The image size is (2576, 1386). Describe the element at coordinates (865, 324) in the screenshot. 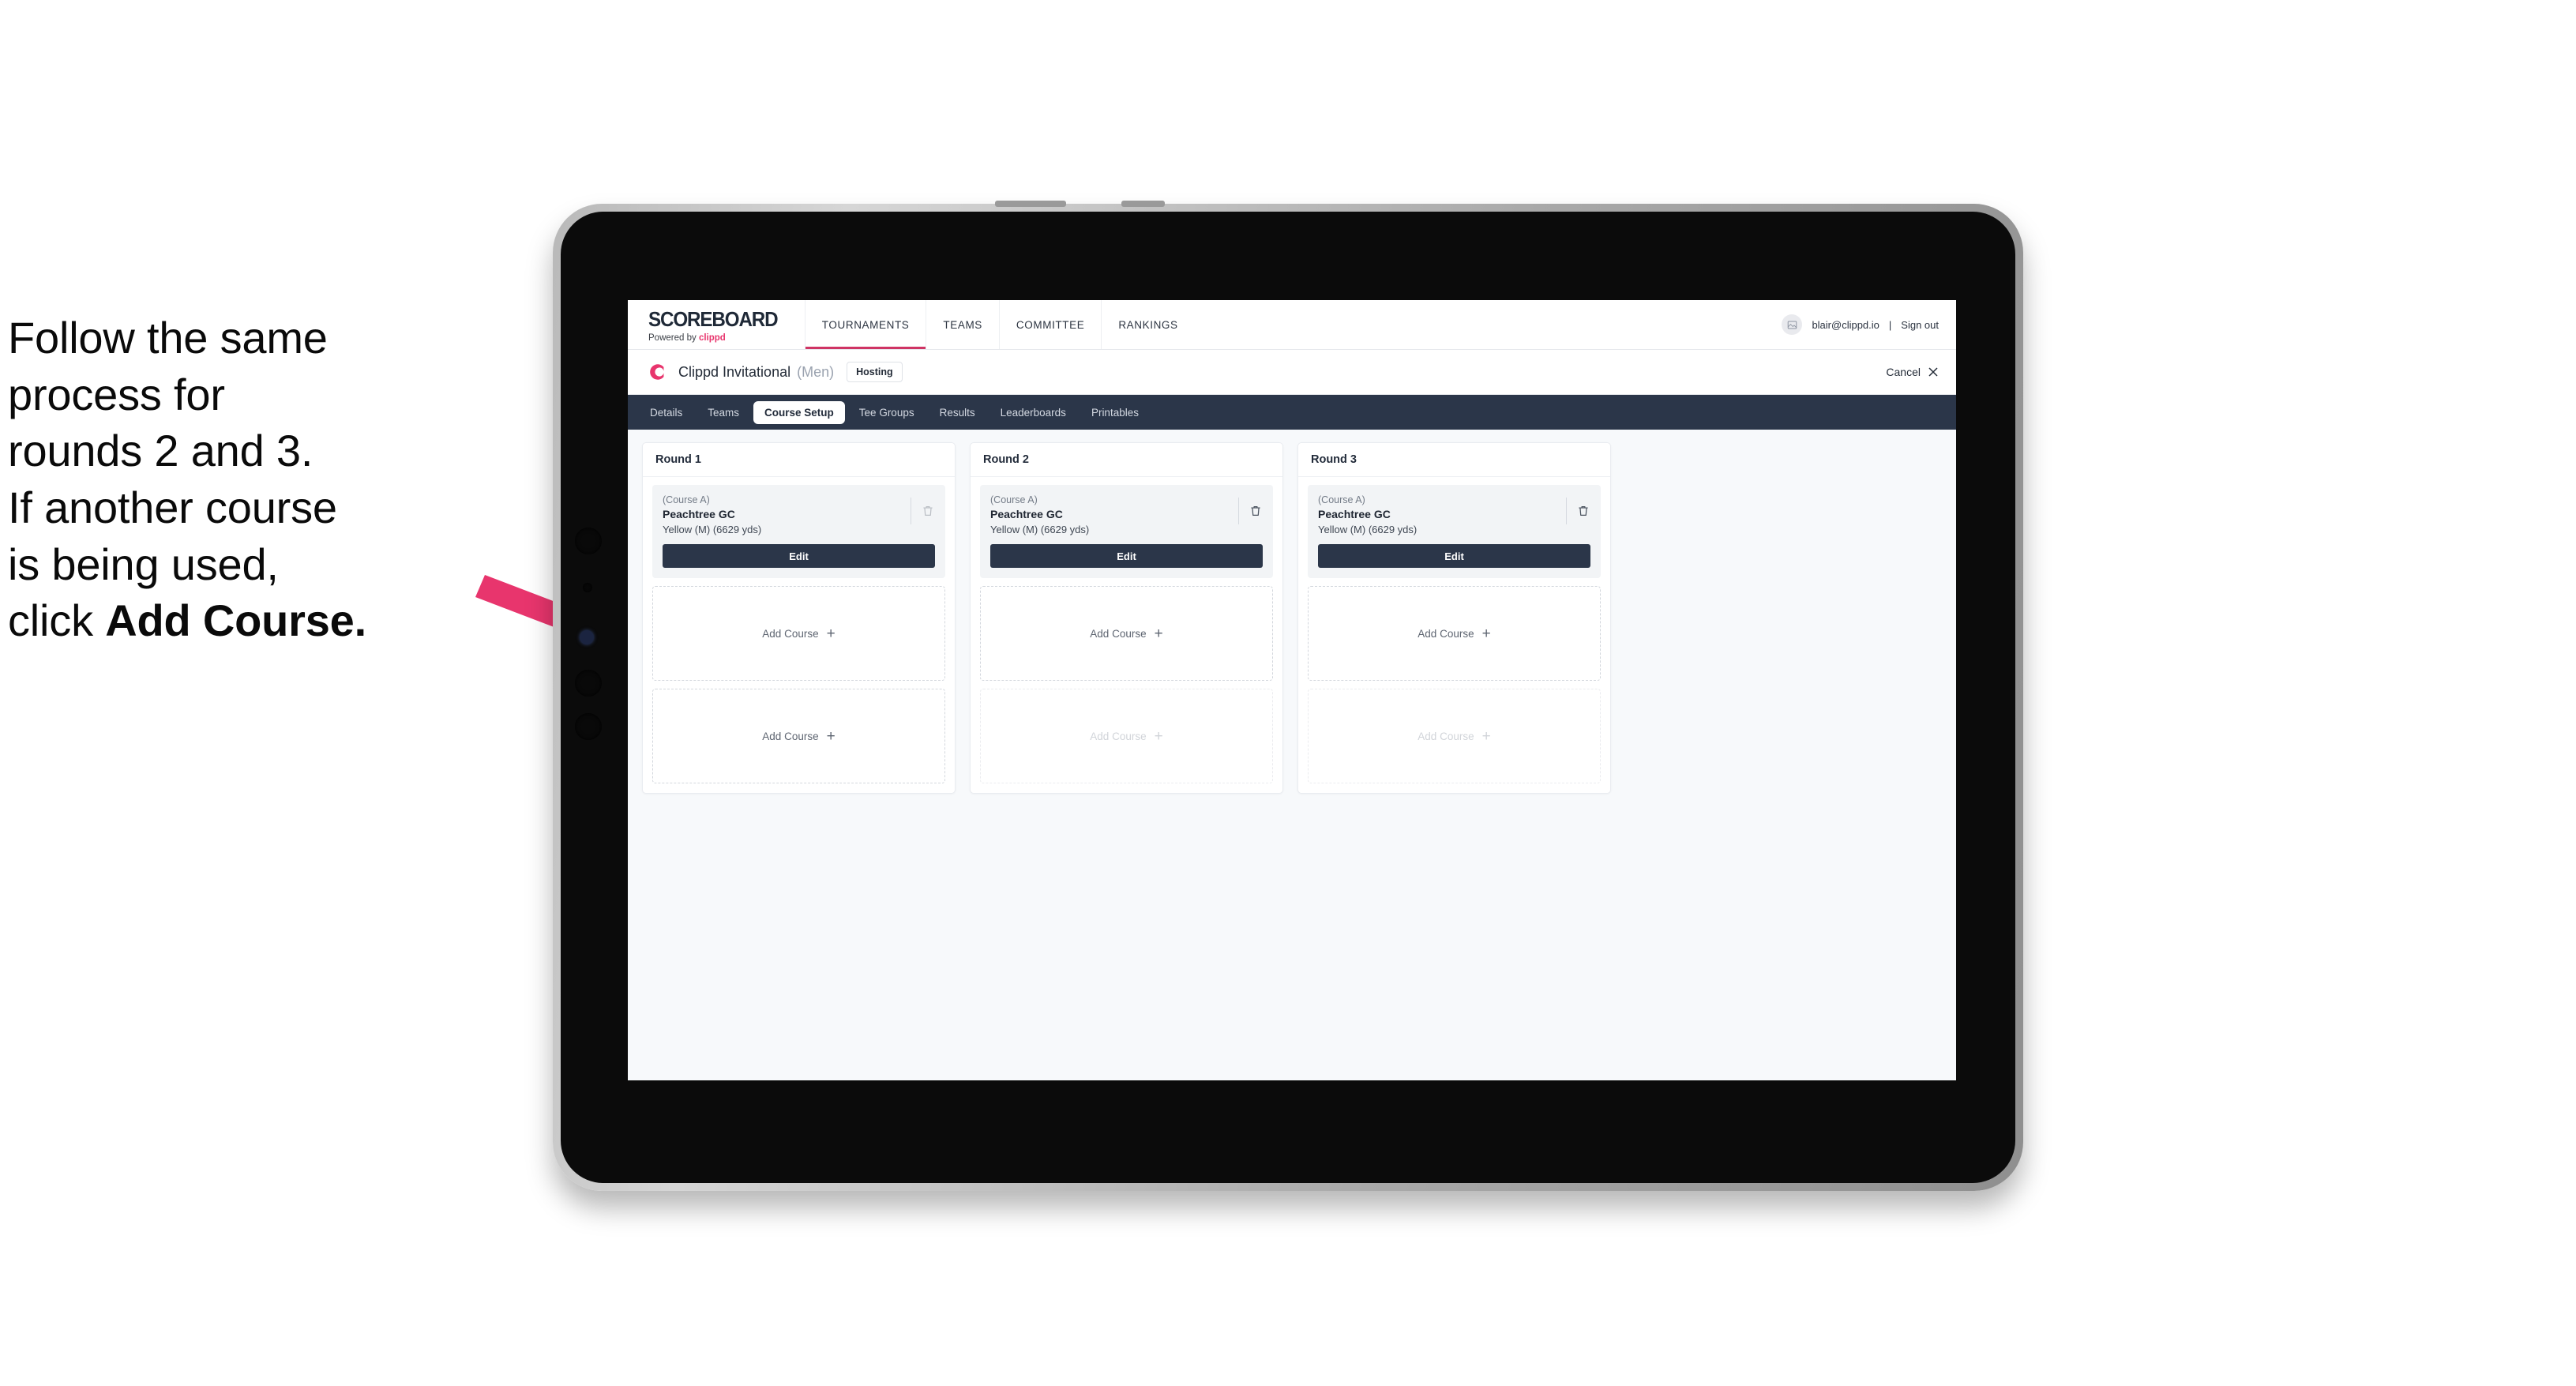

I see `nav-item-tournaments: TOURNAMENTS` at that location.